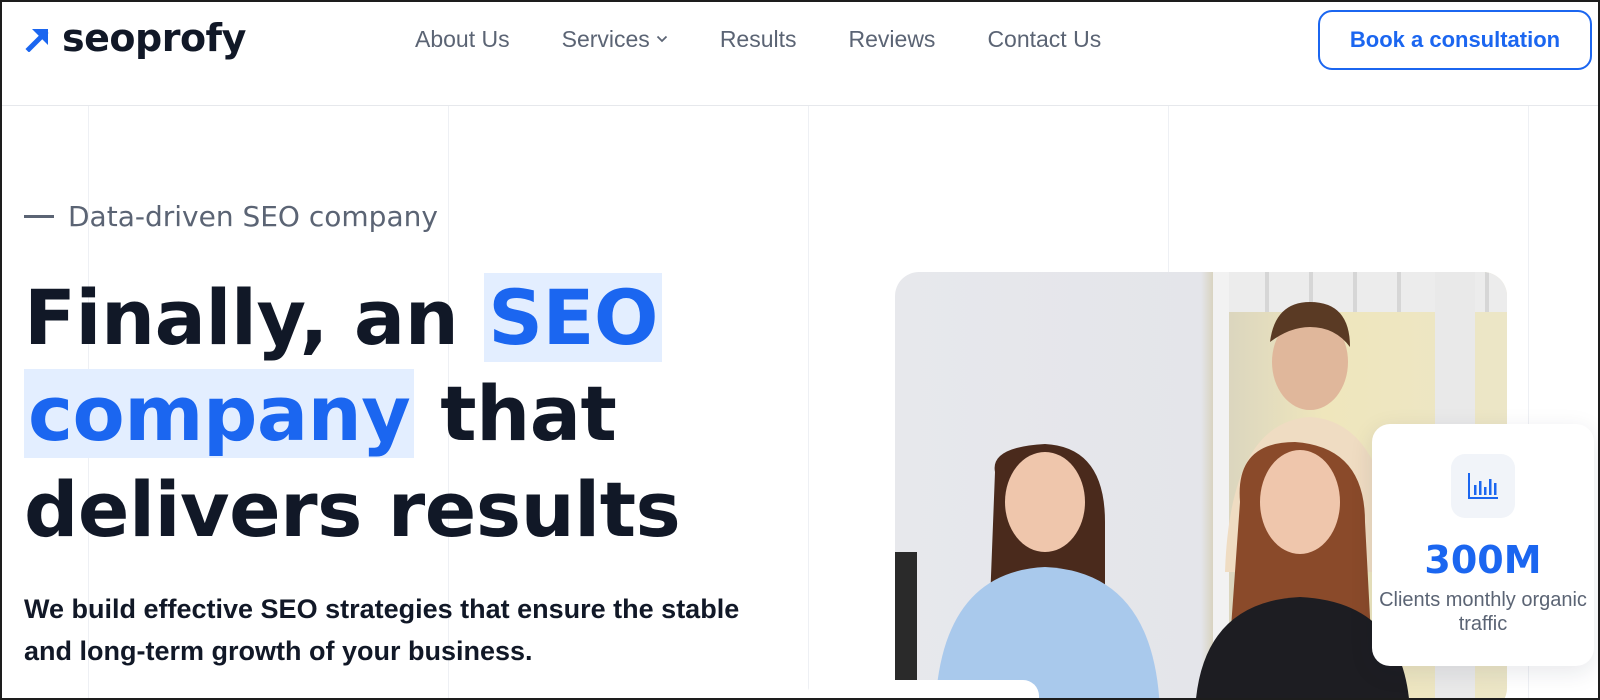  Describe the element at coordinates (39, 216) in the screenshot. I see `dash-divider` at that location.